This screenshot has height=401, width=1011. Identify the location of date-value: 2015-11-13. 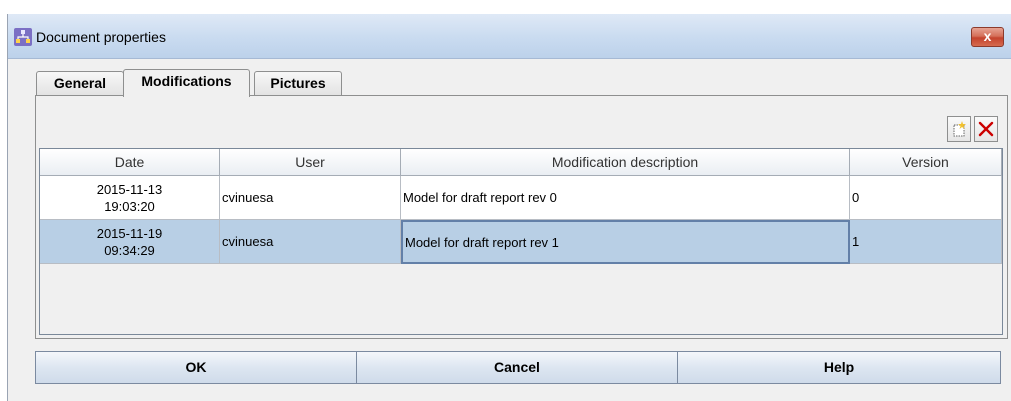
(129, 189).